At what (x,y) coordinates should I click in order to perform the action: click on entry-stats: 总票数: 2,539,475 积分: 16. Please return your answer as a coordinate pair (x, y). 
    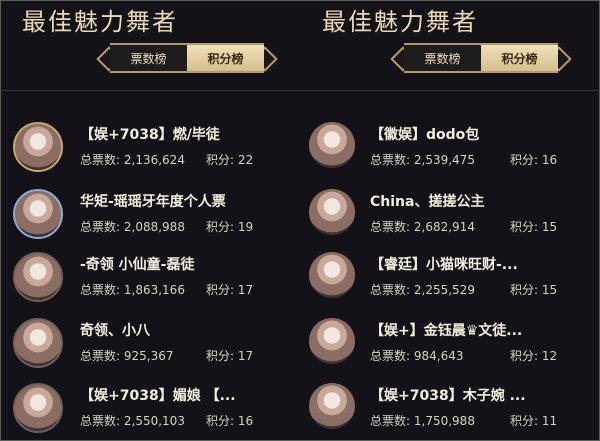
    Looking at the image, I should click on (463, 159).